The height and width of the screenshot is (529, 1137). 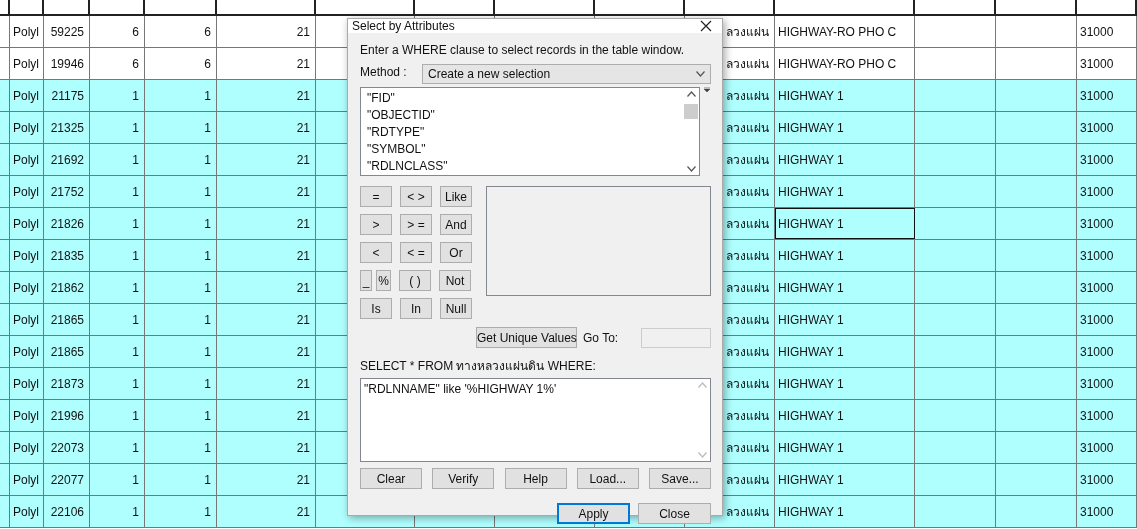 I want to click on goto-label: Go To:, so click(x=601, y=337).